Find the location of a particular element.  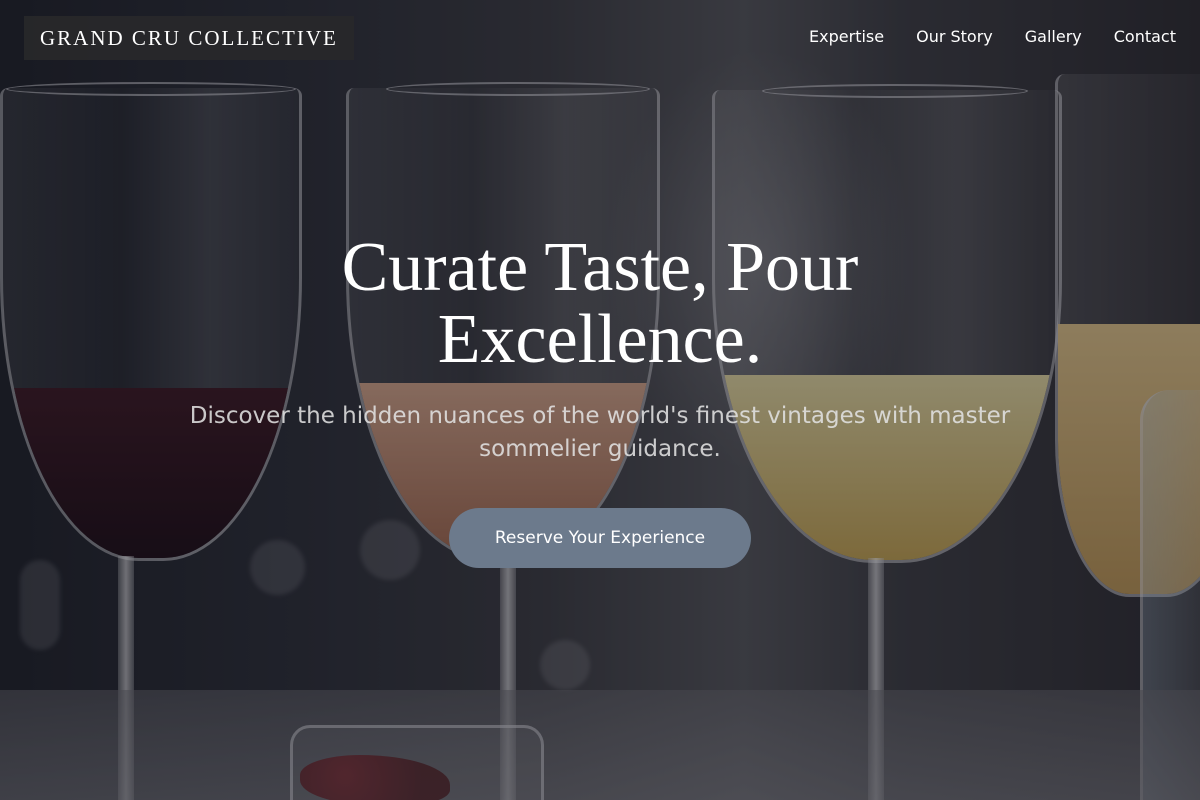

main-nav: Expertise Our Story Gallery Contact is located at coordinates (992, 37).